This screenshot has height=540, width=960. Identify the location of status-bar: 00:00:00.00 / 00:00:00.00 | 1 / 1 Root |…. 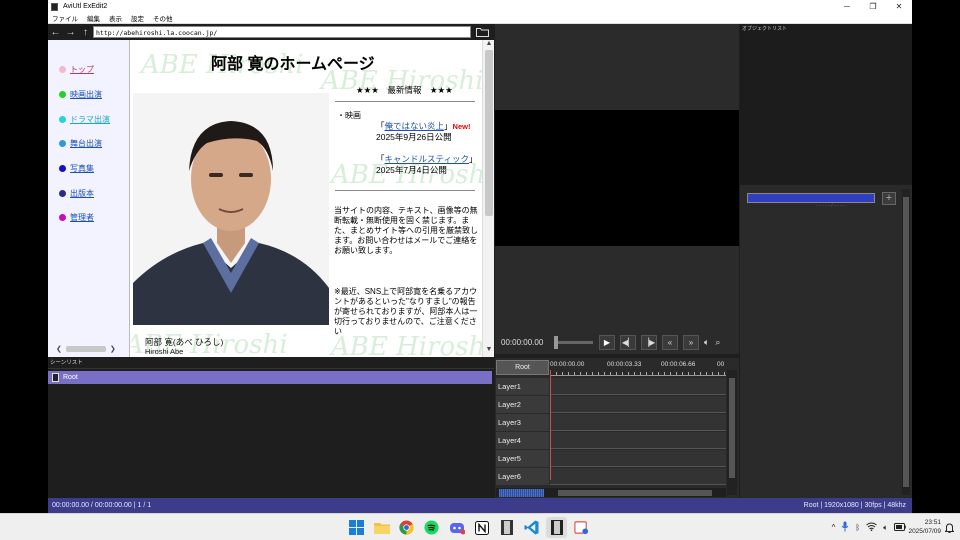
(480, 505).